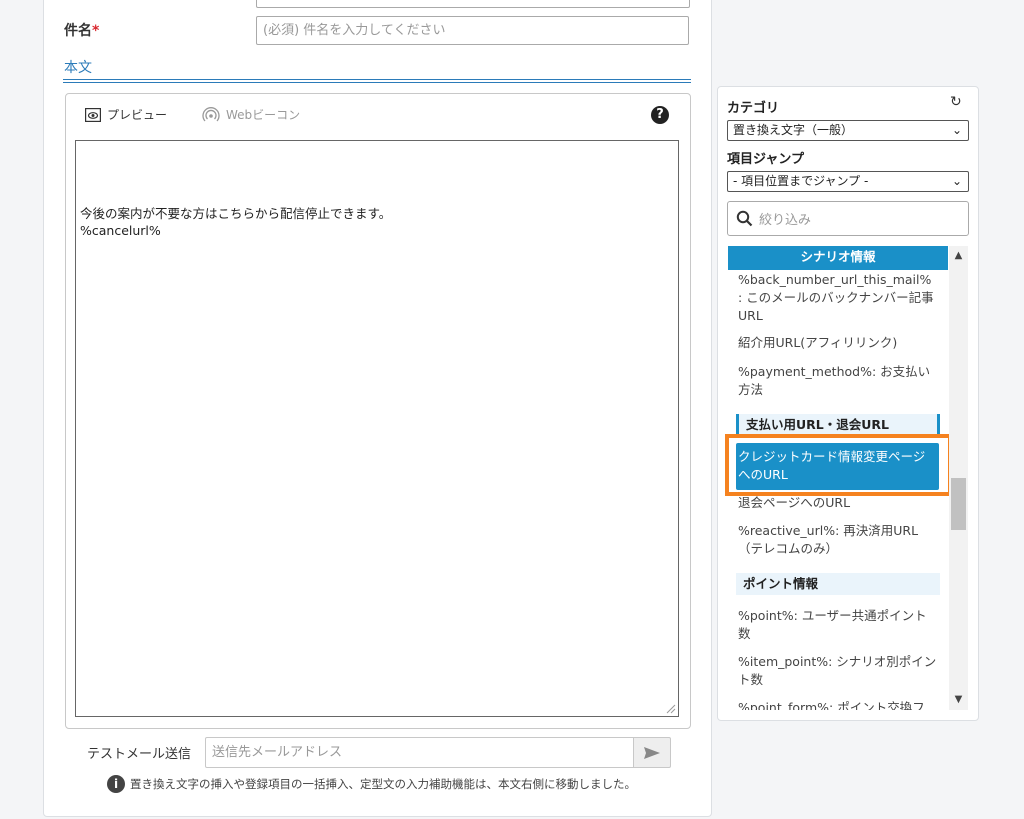 The height and width of the screenshot is (819, 1024). What do you see at coordinates (801, 181) in the screenshot?
I see `jump-value: - 項目位置までジャンプ -` at bounding box center [801, 181].